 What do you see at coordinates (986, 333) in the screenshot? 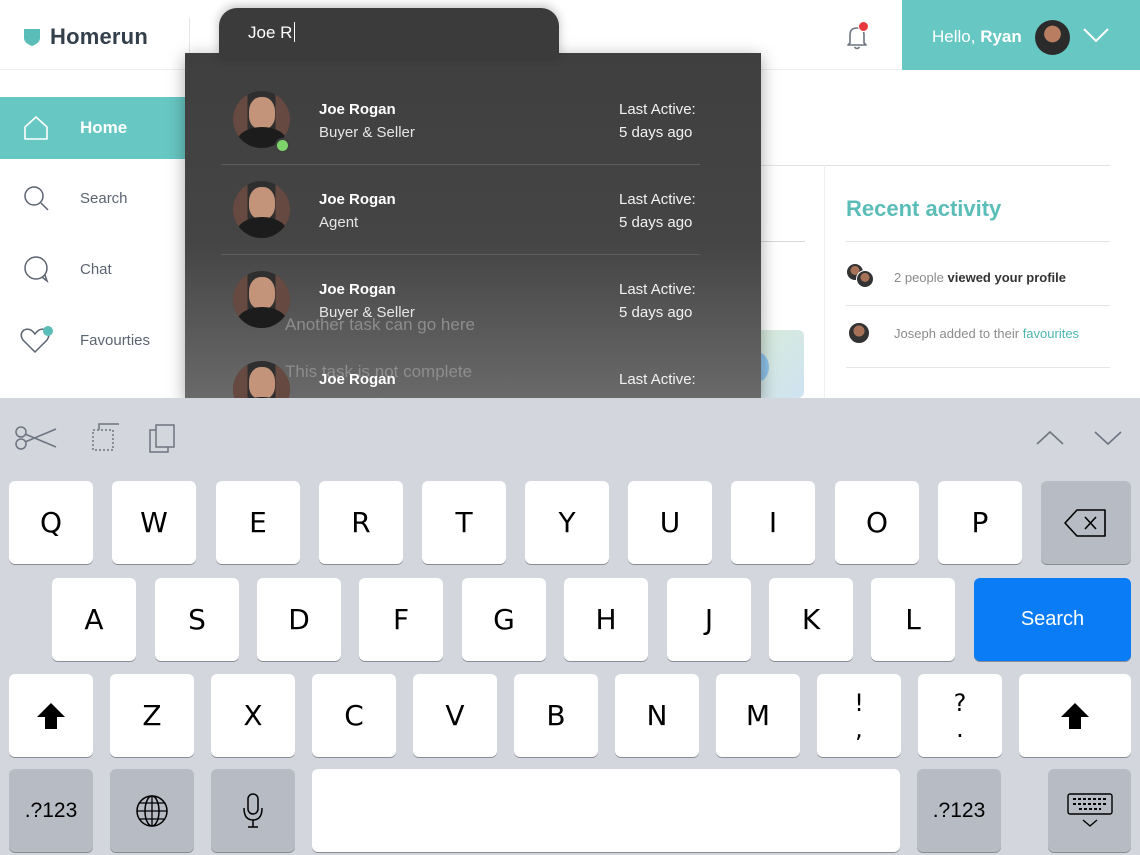
I see `activity-text: Joseph added to their favourites` at bounding box center [986, 333].